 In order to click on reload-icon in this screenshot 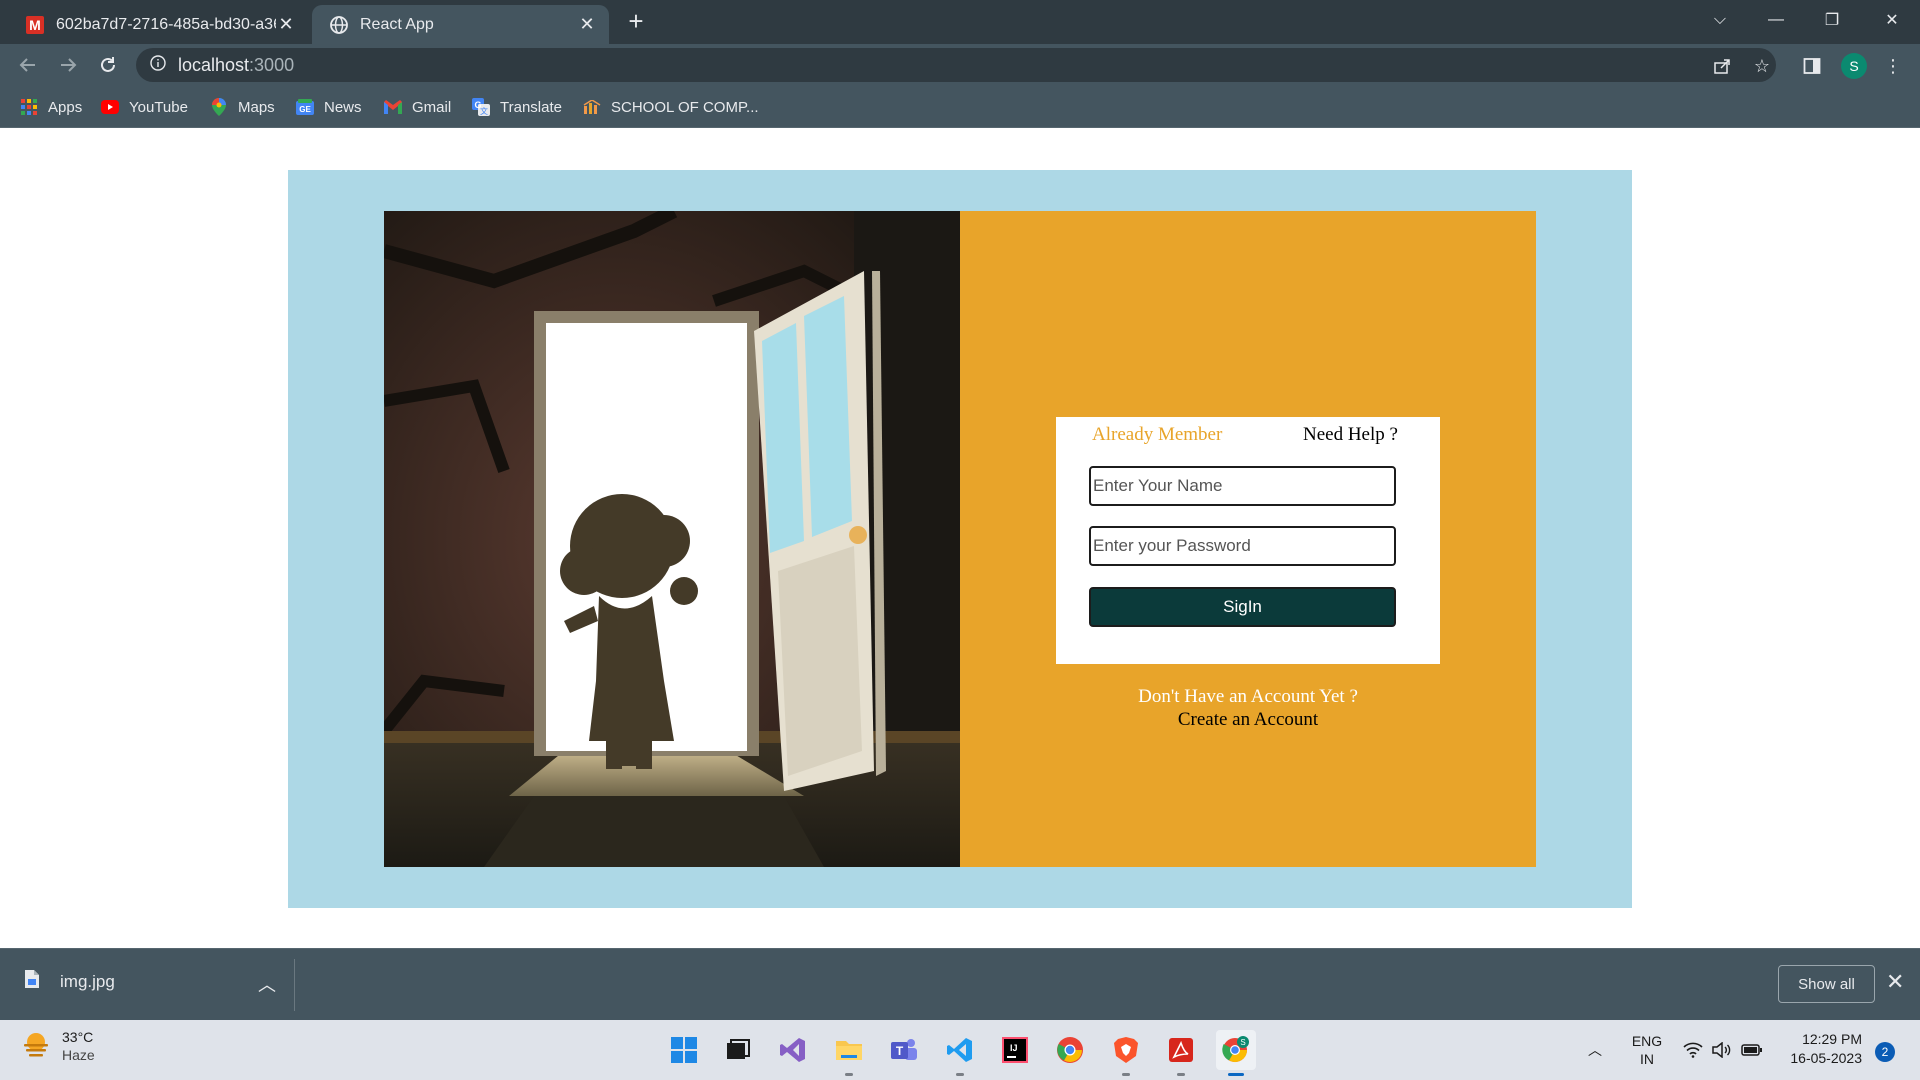, I will do `click(108, 65)`.